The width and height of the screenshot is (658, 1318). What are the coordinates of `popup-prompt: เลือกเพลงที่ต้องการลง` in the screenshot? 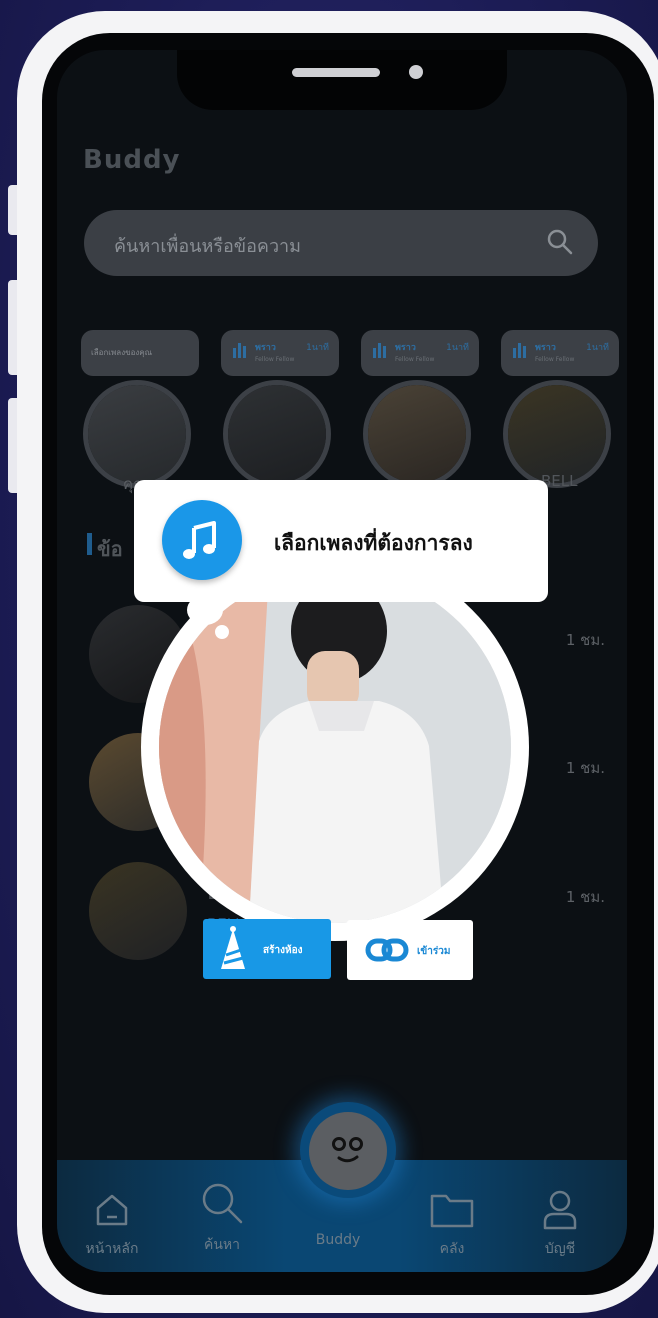 It's located at (373, 543).